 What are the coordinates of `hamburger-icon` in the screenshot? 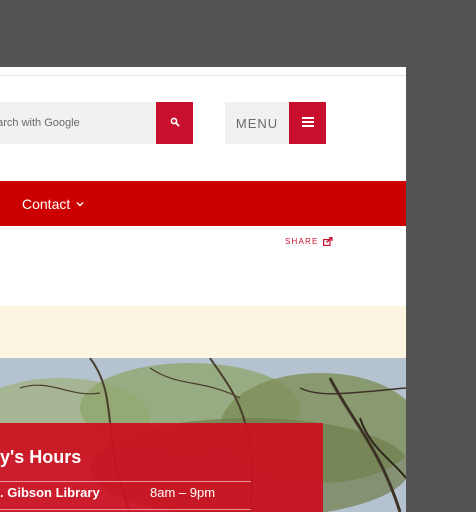 It's located at (307, 123).